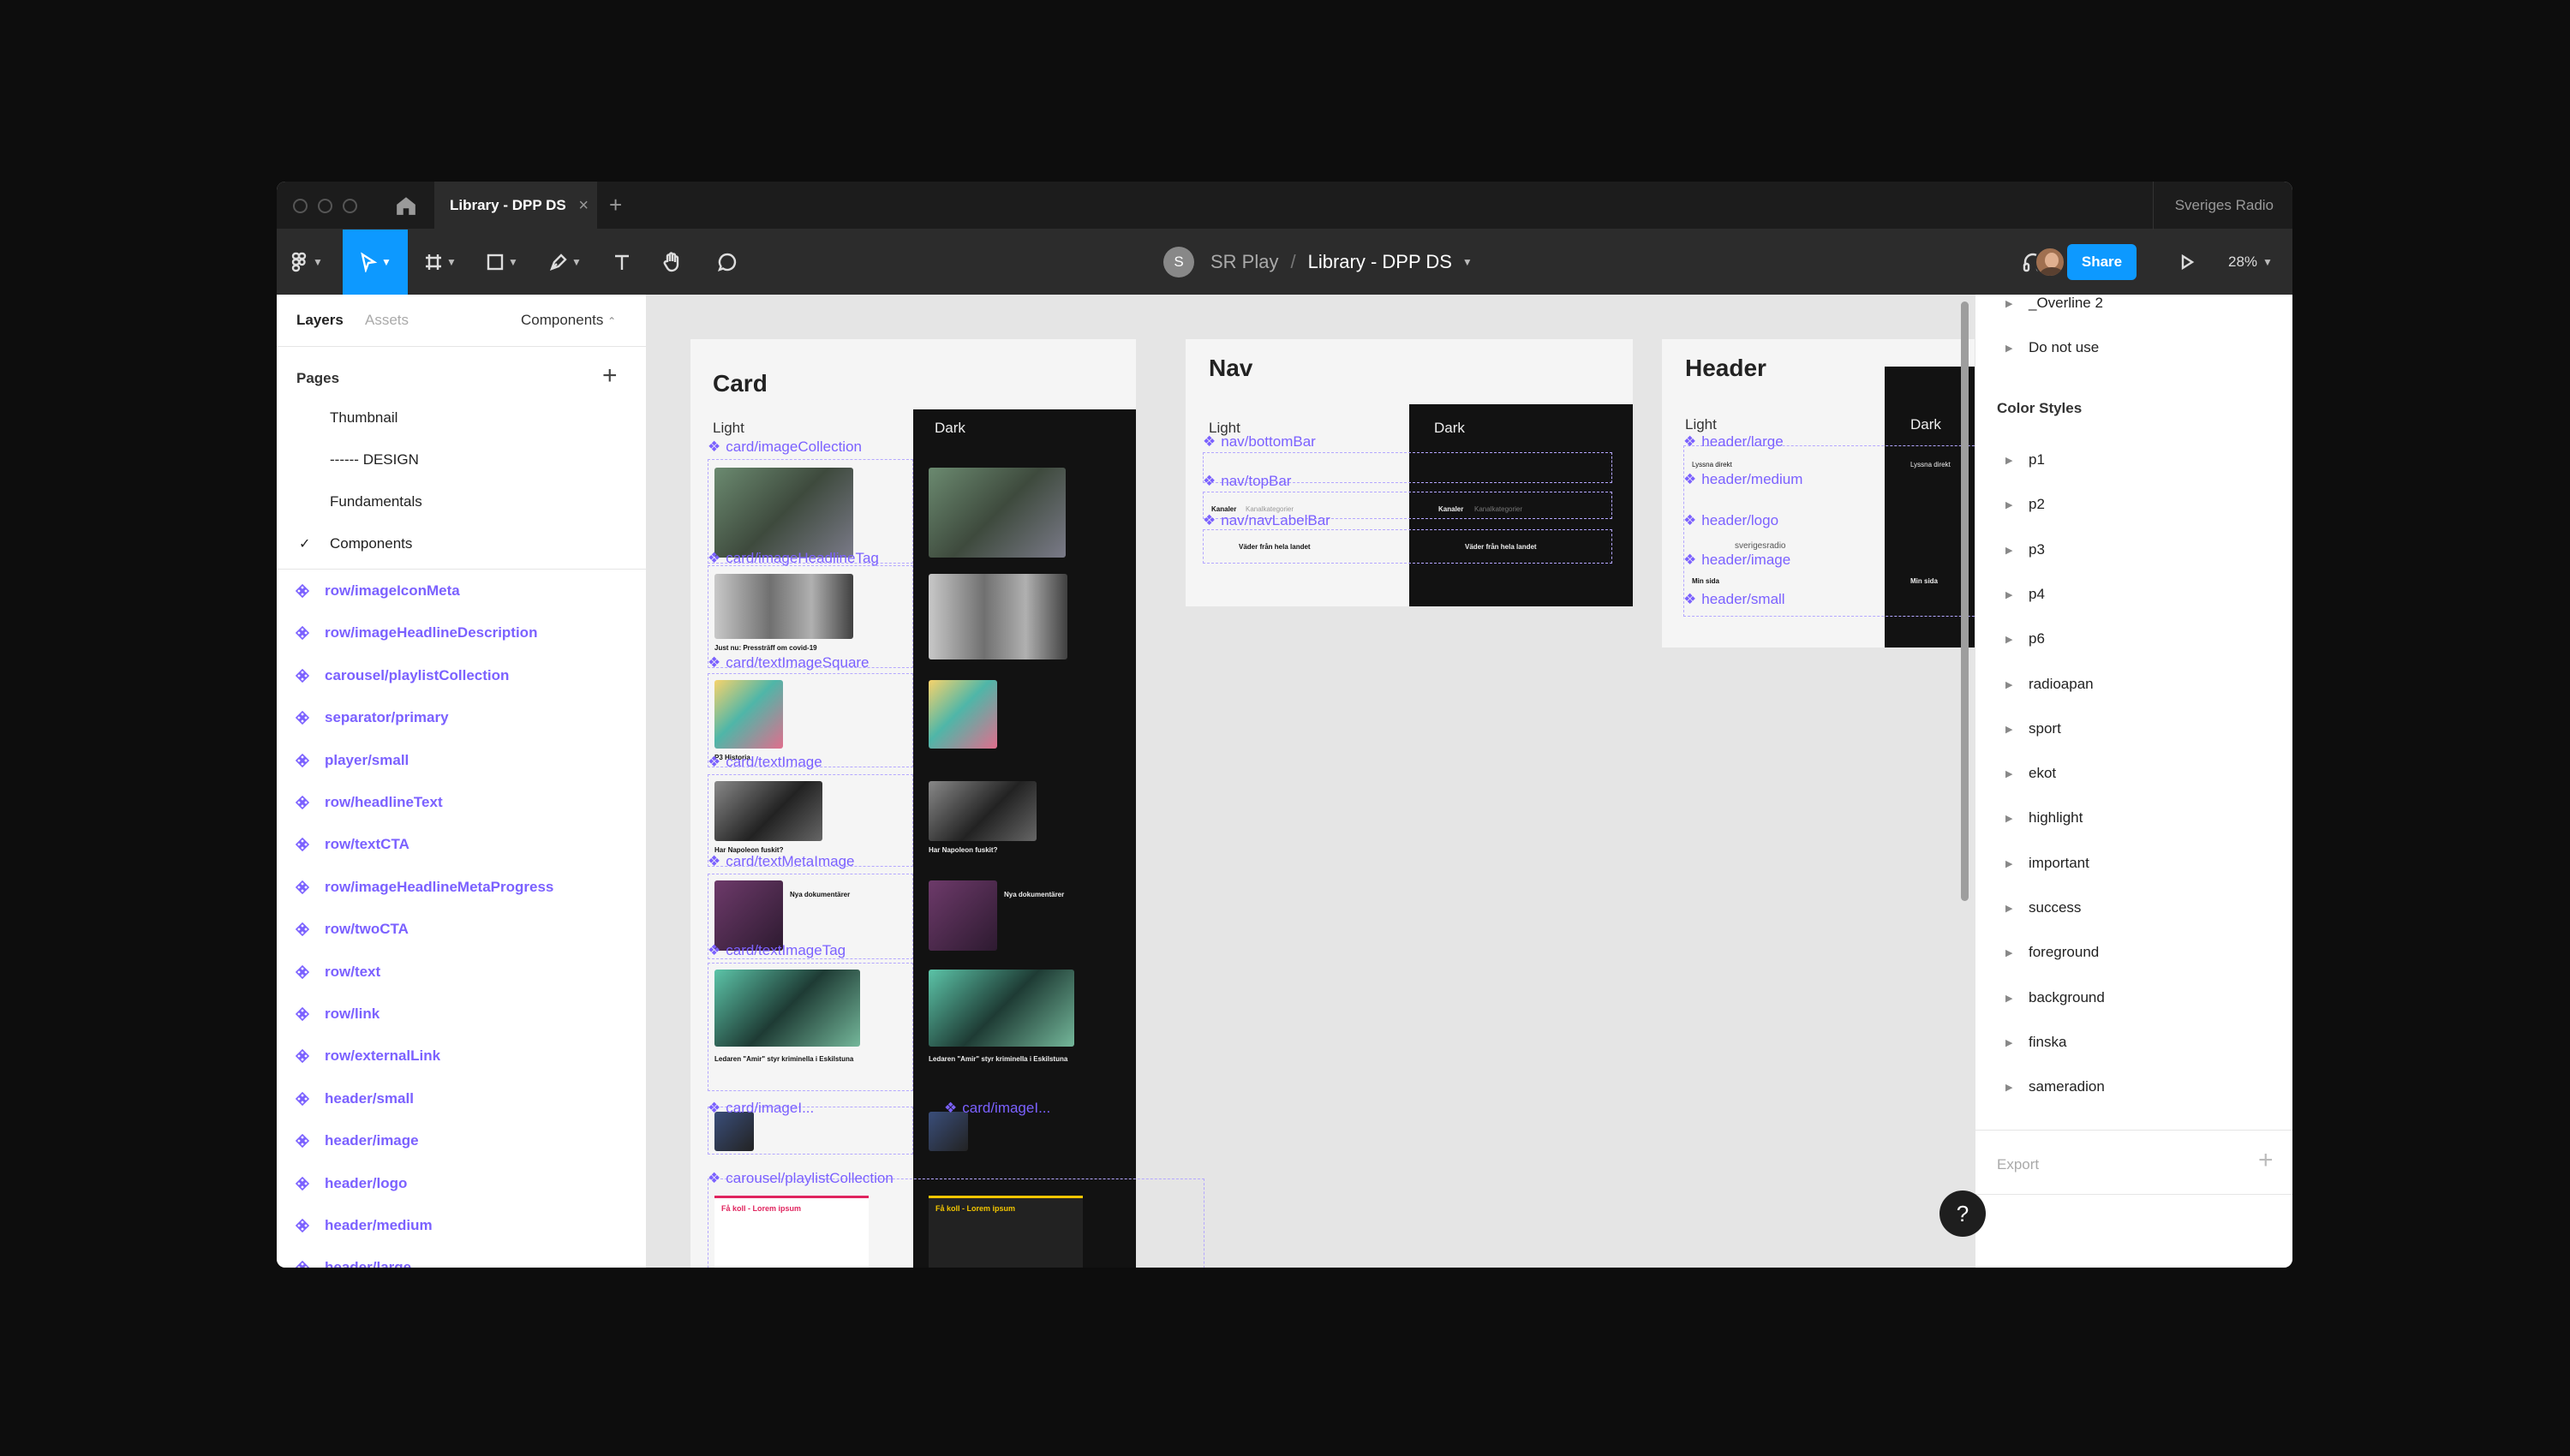 The height and width of the screenshot is (1456, 2570). What do you see at coordinates (2050, 262) in the screenshot?
I see `user-avatar` at bounding box center [2050, 262].